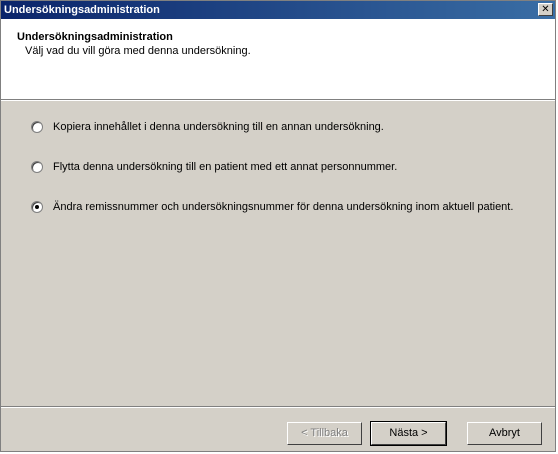 The width and height of the screenshot is (558, 454). I want to click on next-button: Nästa >, so click(408, 433).